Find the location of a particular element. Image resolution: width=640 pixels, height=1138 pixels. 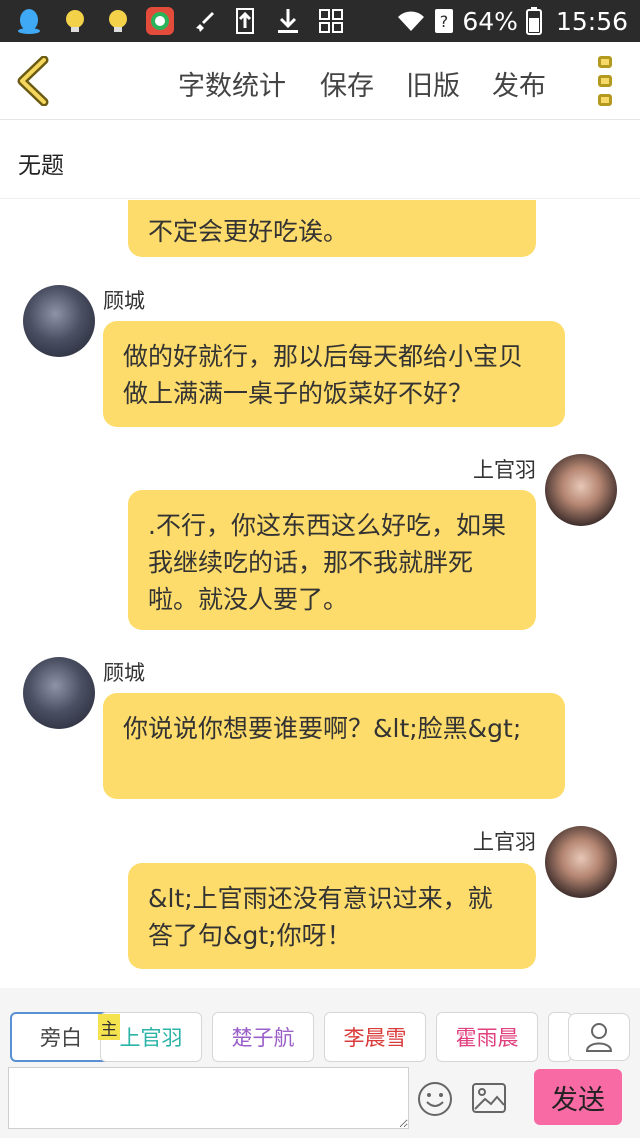

composer: 发送 is located at coordinates (320, 1100).